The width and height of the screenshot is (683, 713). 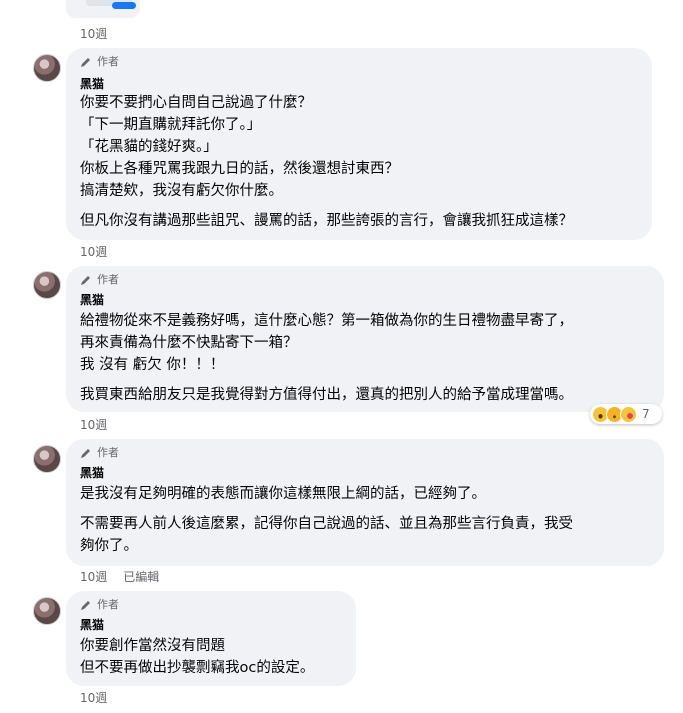 What do you see at coordinates (181, 191) in the screenshot?
I see `comment-text-line: 搞清楚欸，我沒有虧欠你什麼。` at bounding box center [181, 191].